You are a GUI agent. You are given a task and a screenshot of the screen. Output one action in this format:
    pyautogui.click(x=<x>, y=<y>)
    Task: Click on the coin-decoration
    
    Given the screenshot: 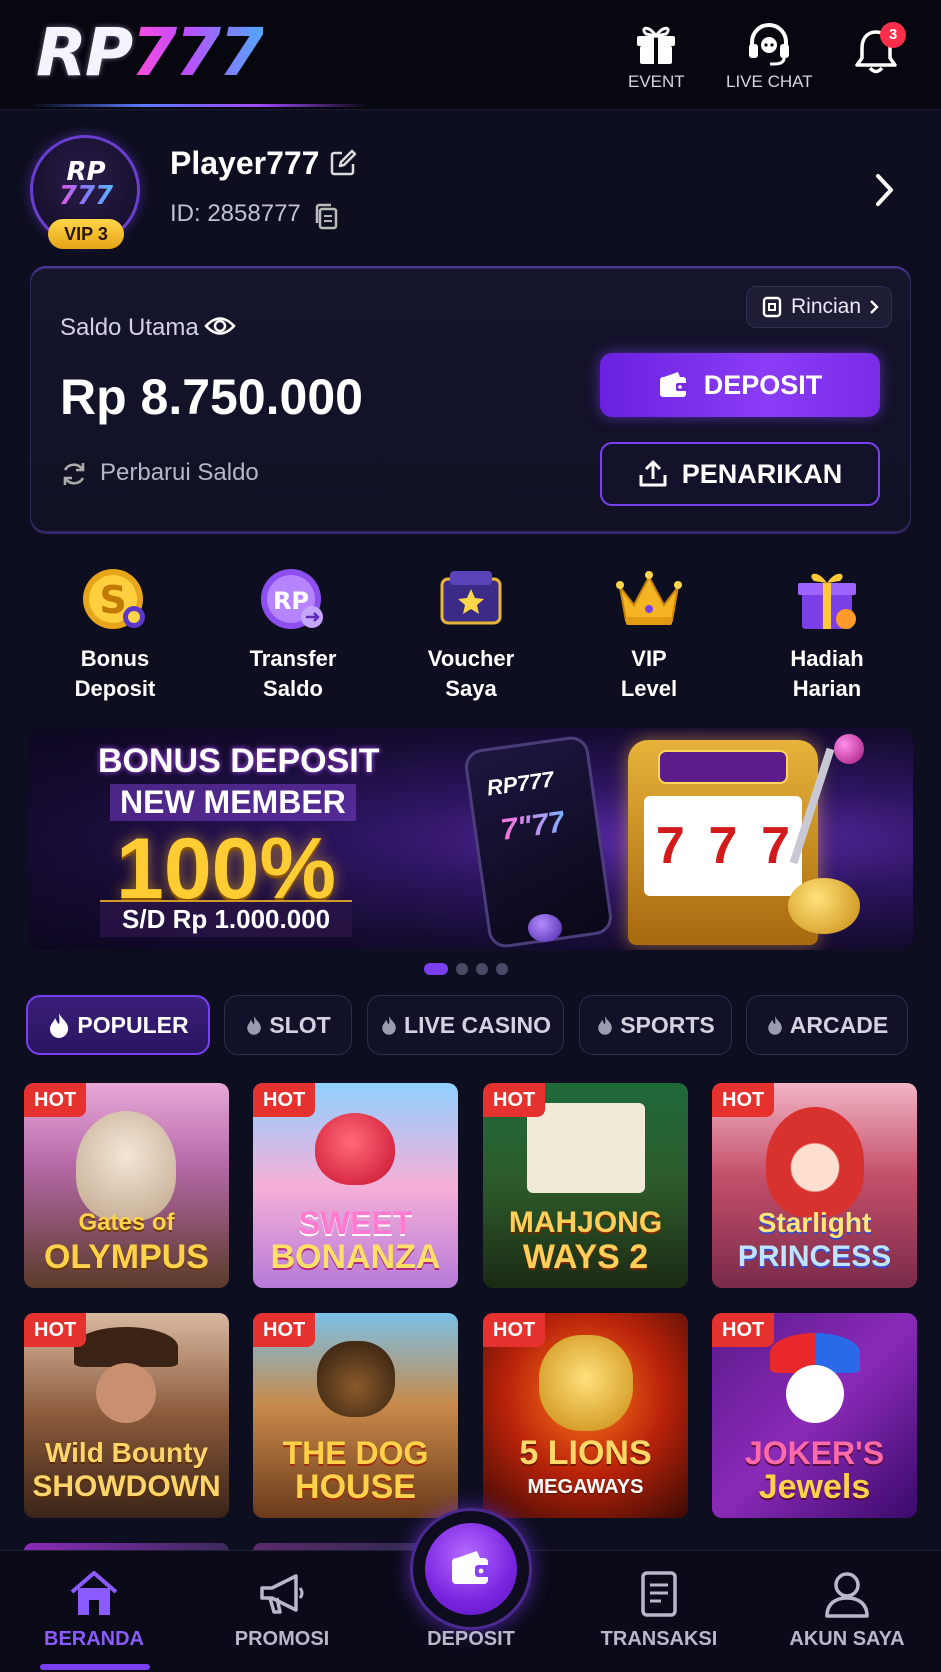 What is the action you would take?
    pyautogui.click(x=824, y=906)
    